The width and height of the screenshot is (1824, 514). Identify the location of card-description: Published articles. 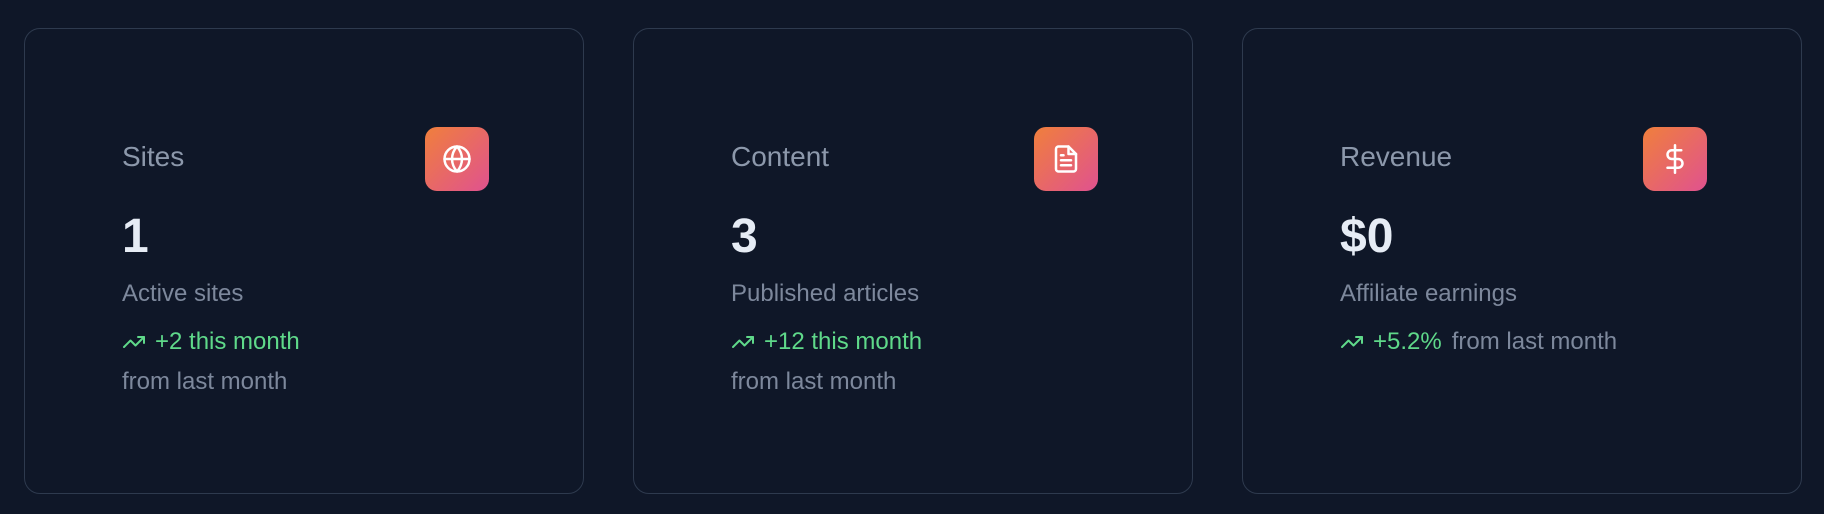
(825, 293).